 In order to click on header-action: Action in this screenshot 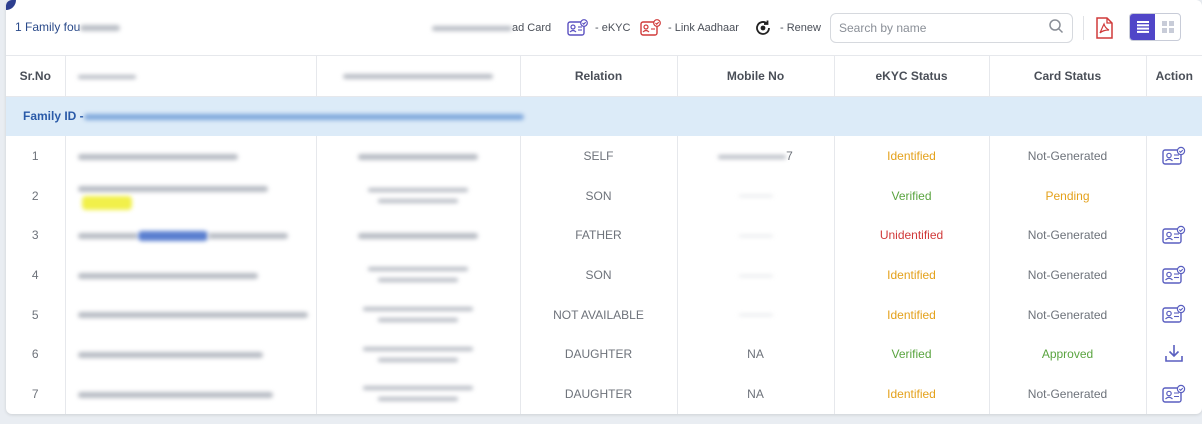, I will do `click(1174, 76)`.